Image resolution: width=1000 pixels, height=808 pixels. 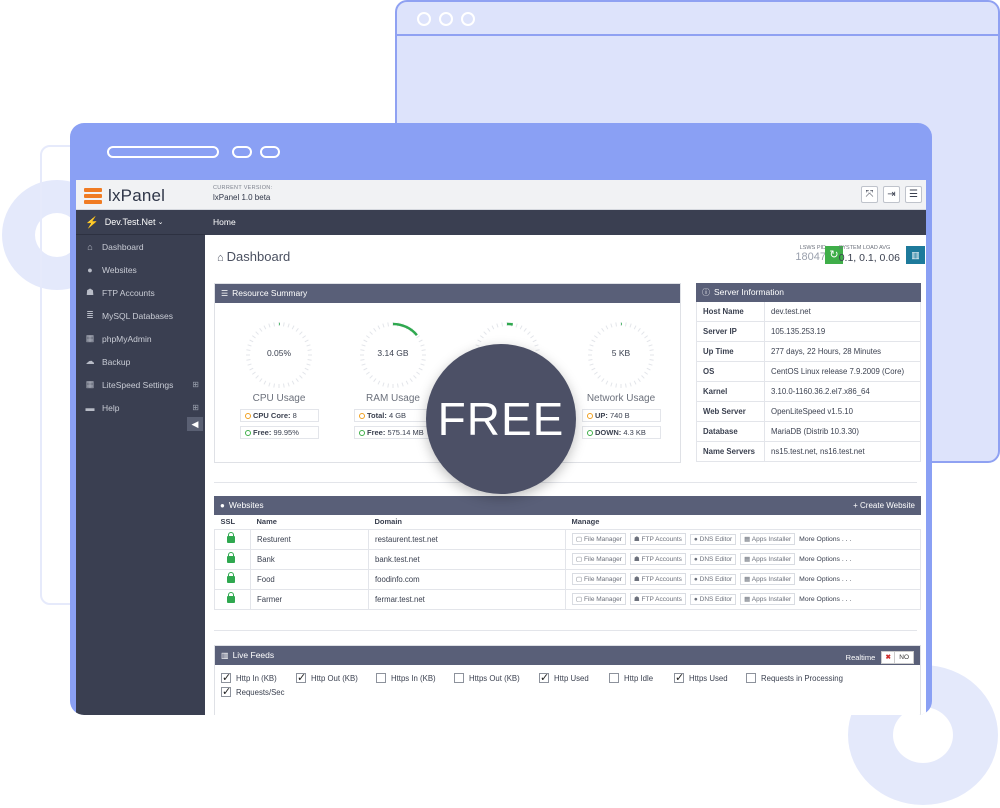 I want to click on sidebar-item-mysql-databases: ≣ MySQL Databases, so click(x=140, y=315).